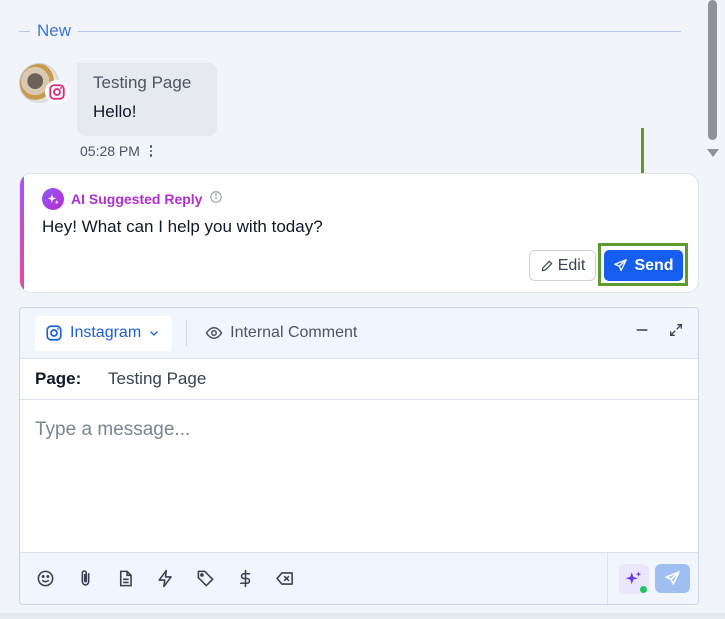 The width and height of the screenshot is (725, 619). Describe the element at coordinates (154, 333) in the screenshot. I see `chevron-down-icon` at that location.